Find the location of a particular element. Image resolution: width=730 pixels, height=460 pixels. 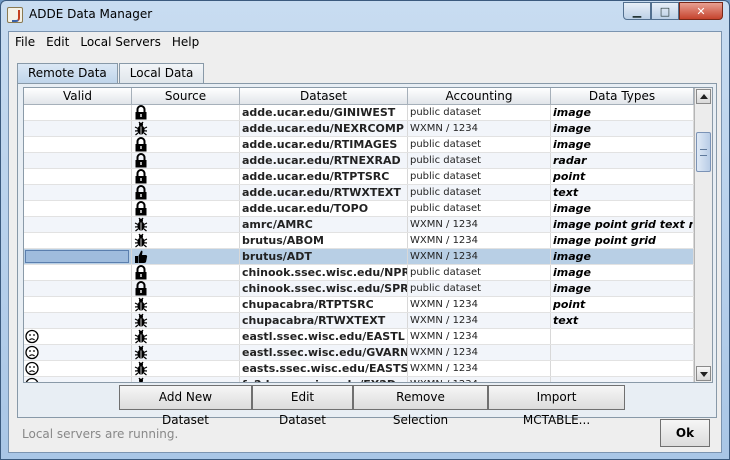

menu-file: File is located at coordinates (25, 43).